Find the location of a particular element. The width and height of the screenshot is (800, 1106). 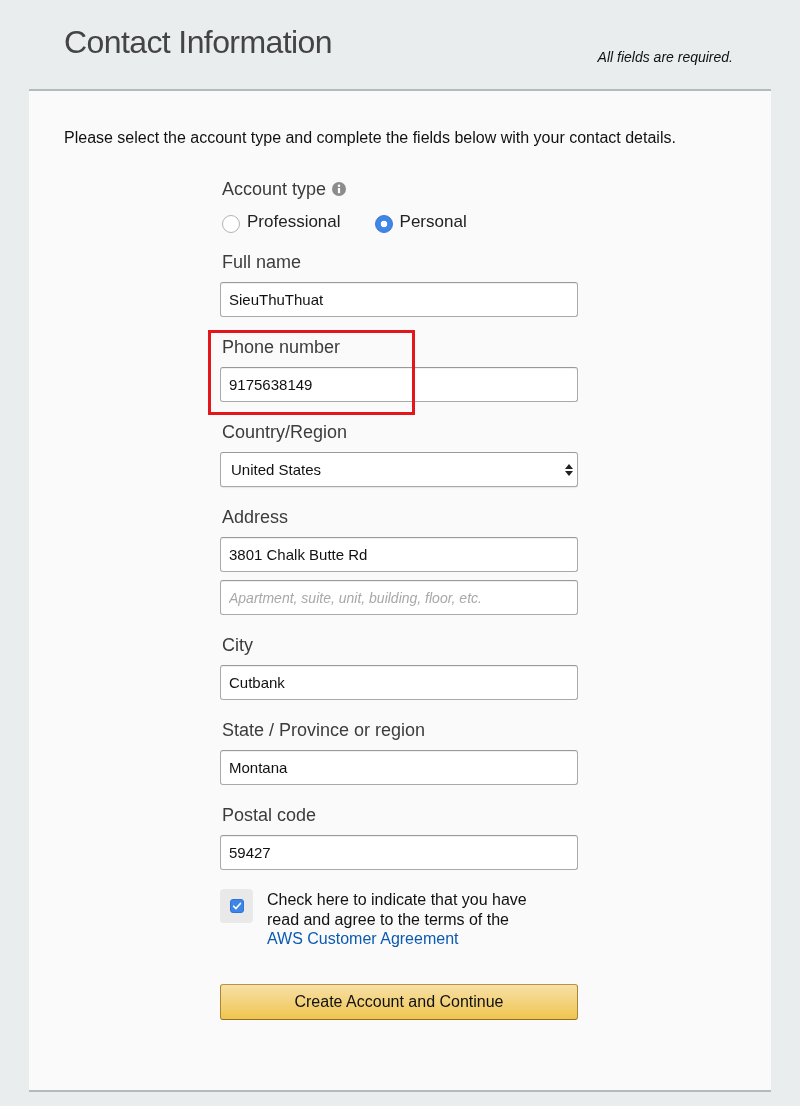

page-title: Contact Information is located at coordinates (198, 42).